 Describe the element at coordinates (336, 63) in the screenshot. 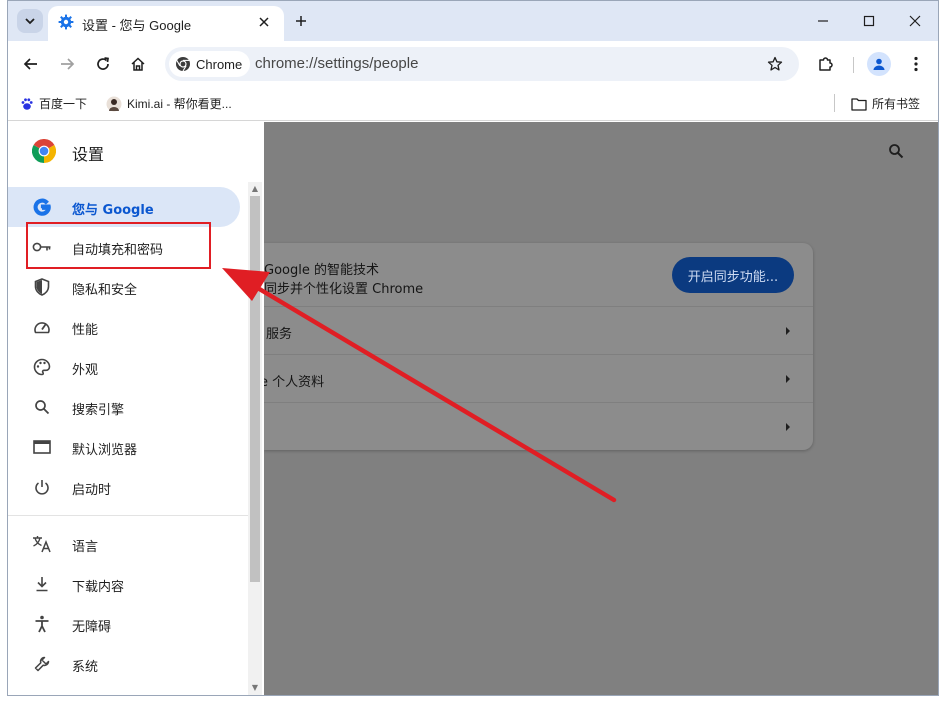

I see `url-text: chrome://settings/people` at that location.